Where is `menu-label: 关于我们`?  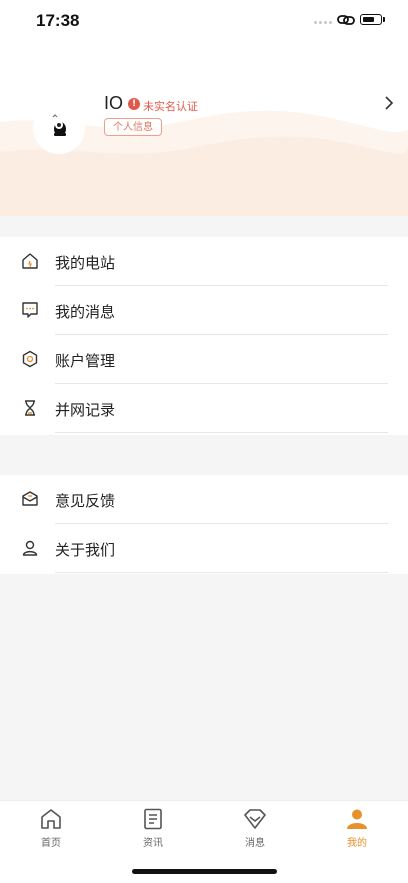 menu-label: 关于我们 is located at coordinates (85, 550).